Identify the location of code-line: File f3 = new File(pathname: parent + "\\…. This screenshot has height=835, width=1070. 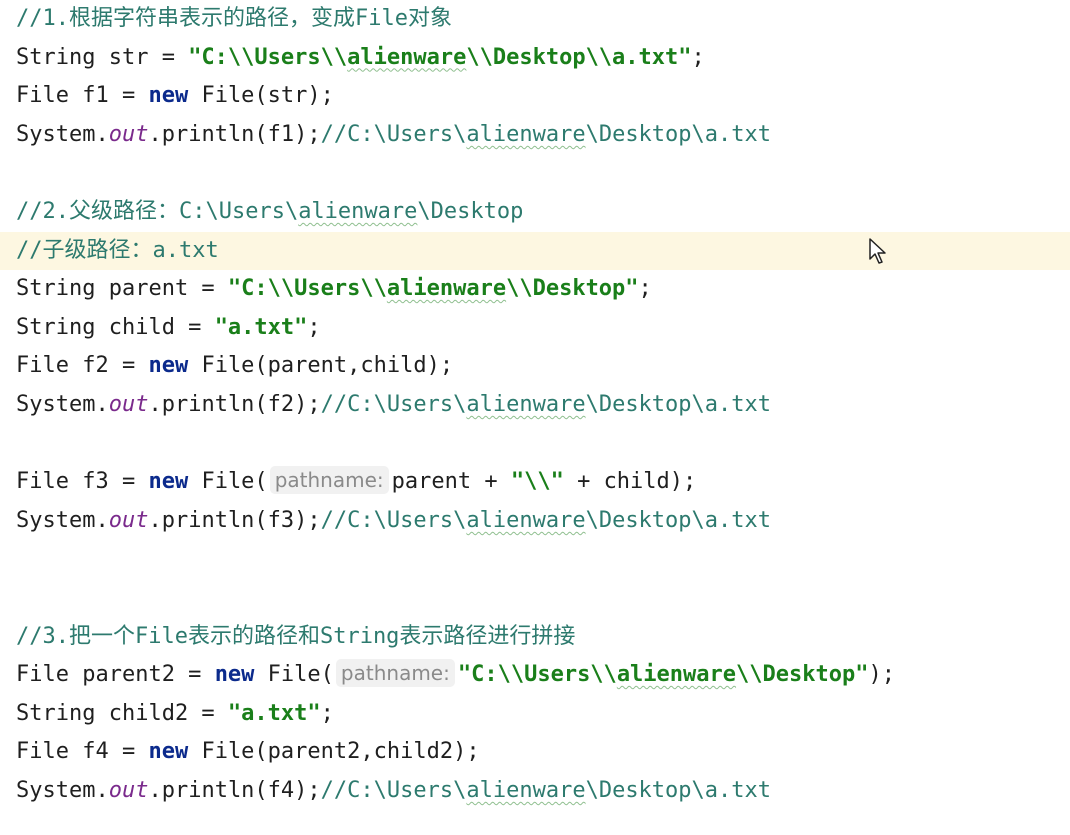
(535, 482).